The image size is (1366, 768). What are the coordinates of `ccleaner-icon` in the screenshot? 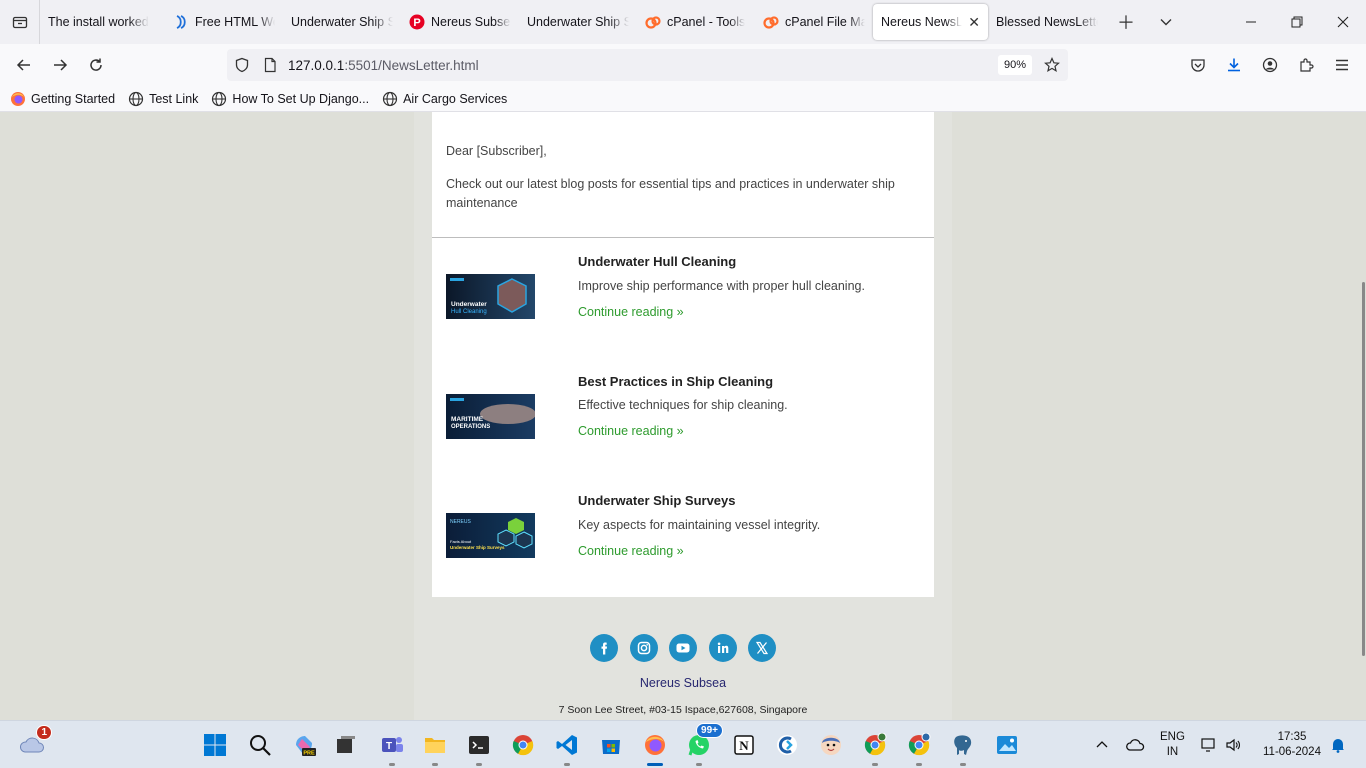 It's located at (787, 745).